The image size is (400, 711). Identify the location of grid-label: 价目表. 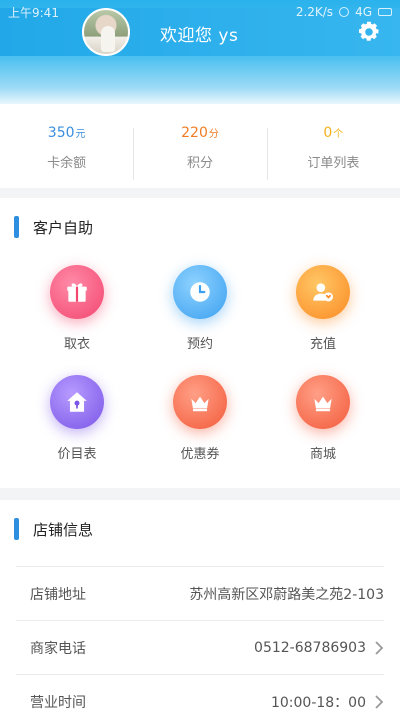
(77, 454).